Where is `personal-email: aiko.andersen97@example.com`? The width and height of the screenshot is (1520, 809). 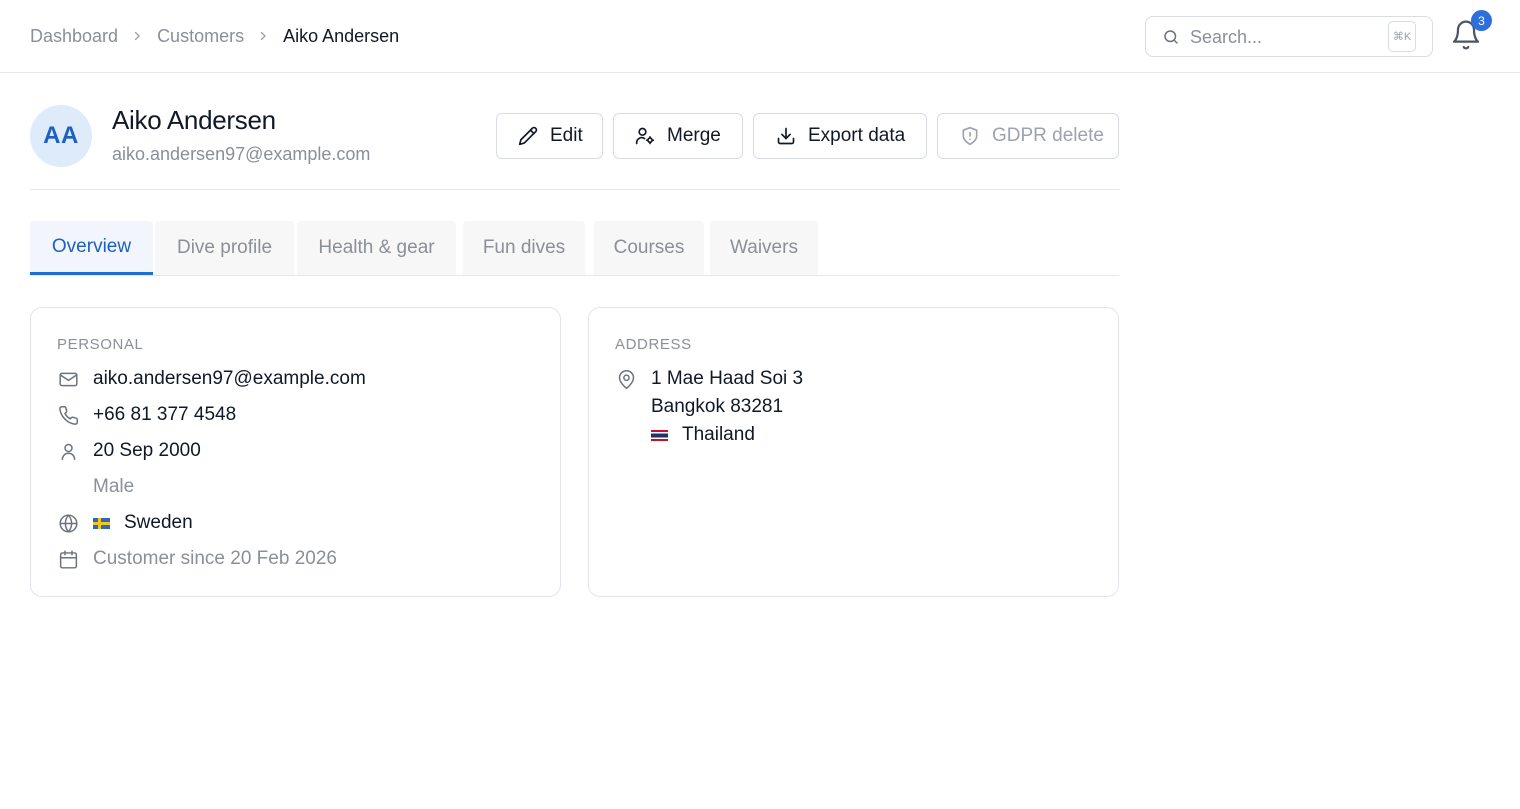 personal-email: aiko.andersen97@example.com is located at coordinates (229, 379).